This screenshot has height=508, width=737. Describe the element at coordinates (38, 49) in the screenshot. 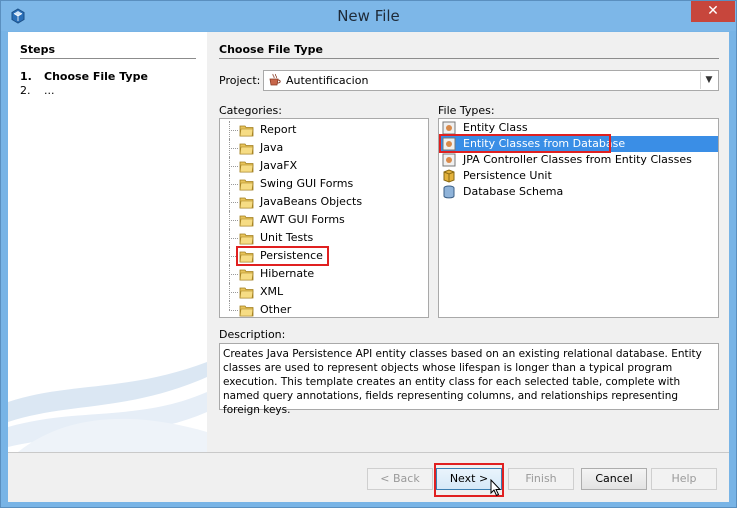

I see `steps-title: Steps` at that location.